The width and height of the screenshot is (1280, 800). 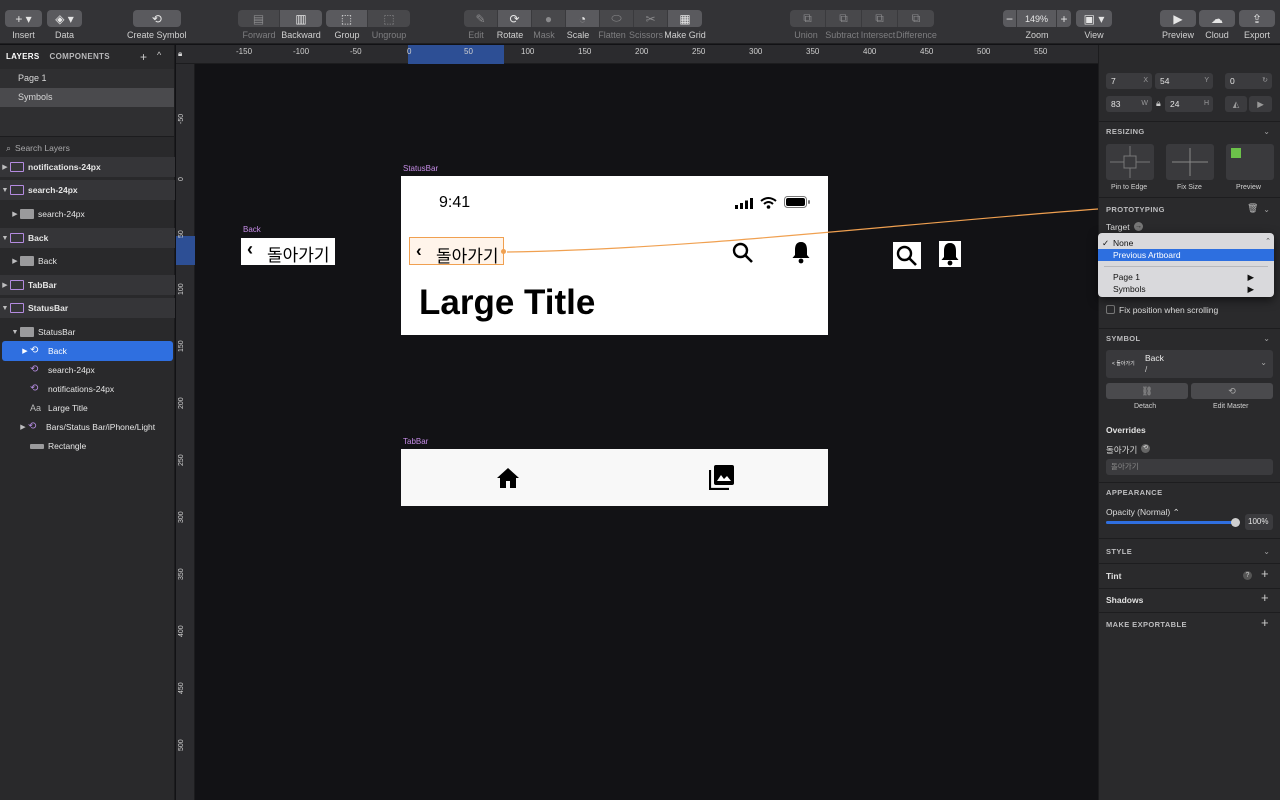 What do you see at coordinates (23, 22) in the screenshot?
I see `insert-tool: + ▾ Insert` at bounding box center [23, 22].